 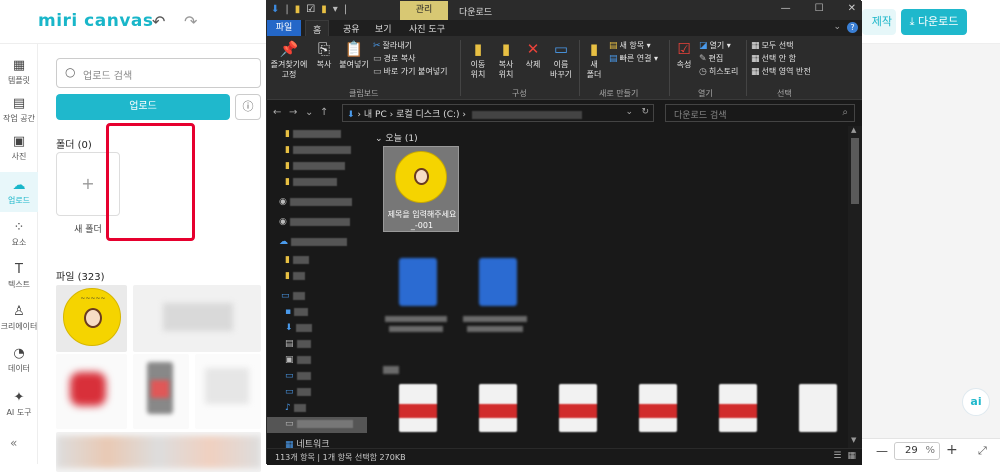 What do you see at coordinates (310, 9) in the screenshot?
I see `checkbox-icon: ☑` at bounding box center [310, 9].